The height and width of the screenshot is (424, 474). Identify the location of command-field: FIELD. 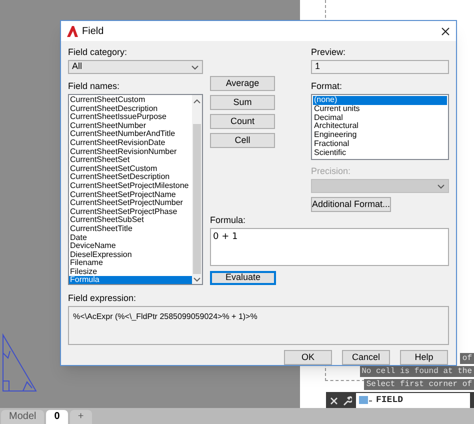
(413, 400).